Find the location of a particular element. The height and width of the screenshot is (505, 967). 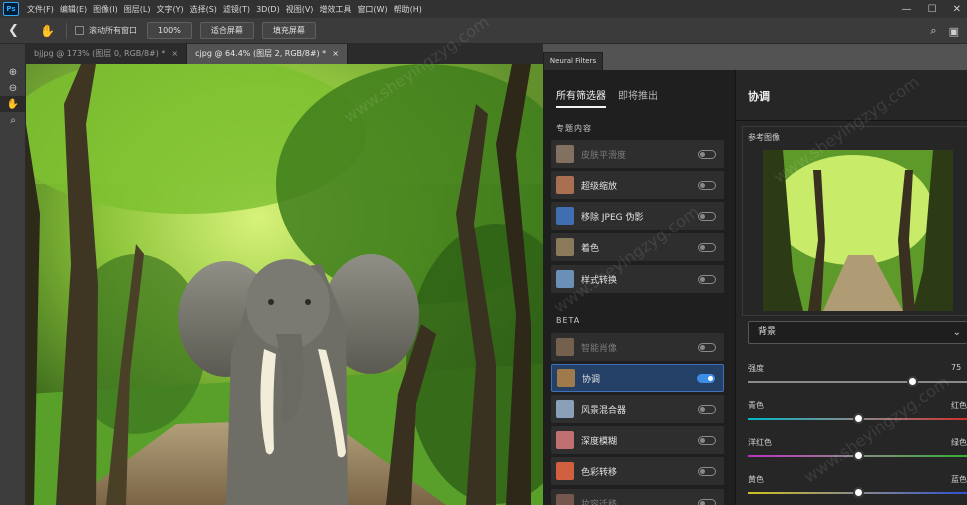

magenta-green-slider-knob is located at coordinates (858, 455).